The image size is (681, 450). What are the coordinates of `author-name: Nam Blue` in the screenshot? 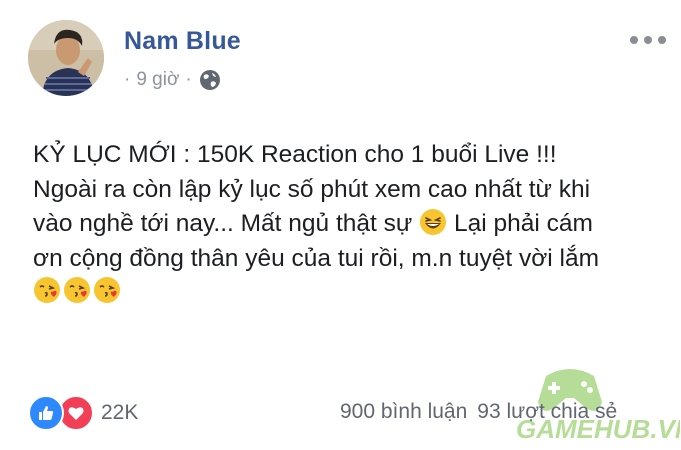 It's located at (182, 41).